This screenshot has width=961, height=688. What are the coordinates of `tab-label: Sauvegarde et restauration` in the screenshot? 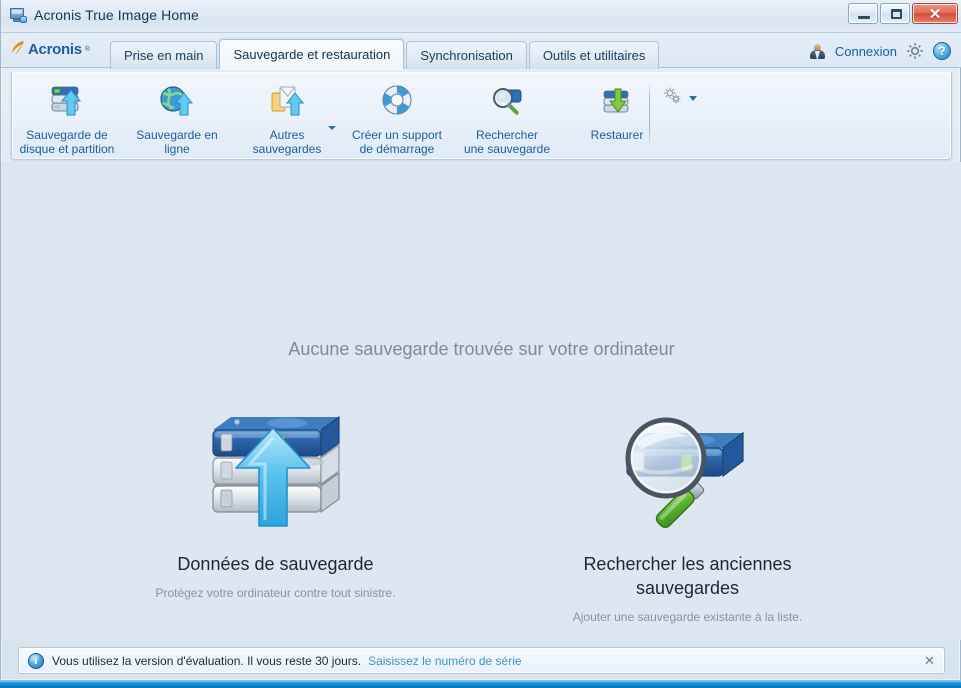 It's located at (312, 54).